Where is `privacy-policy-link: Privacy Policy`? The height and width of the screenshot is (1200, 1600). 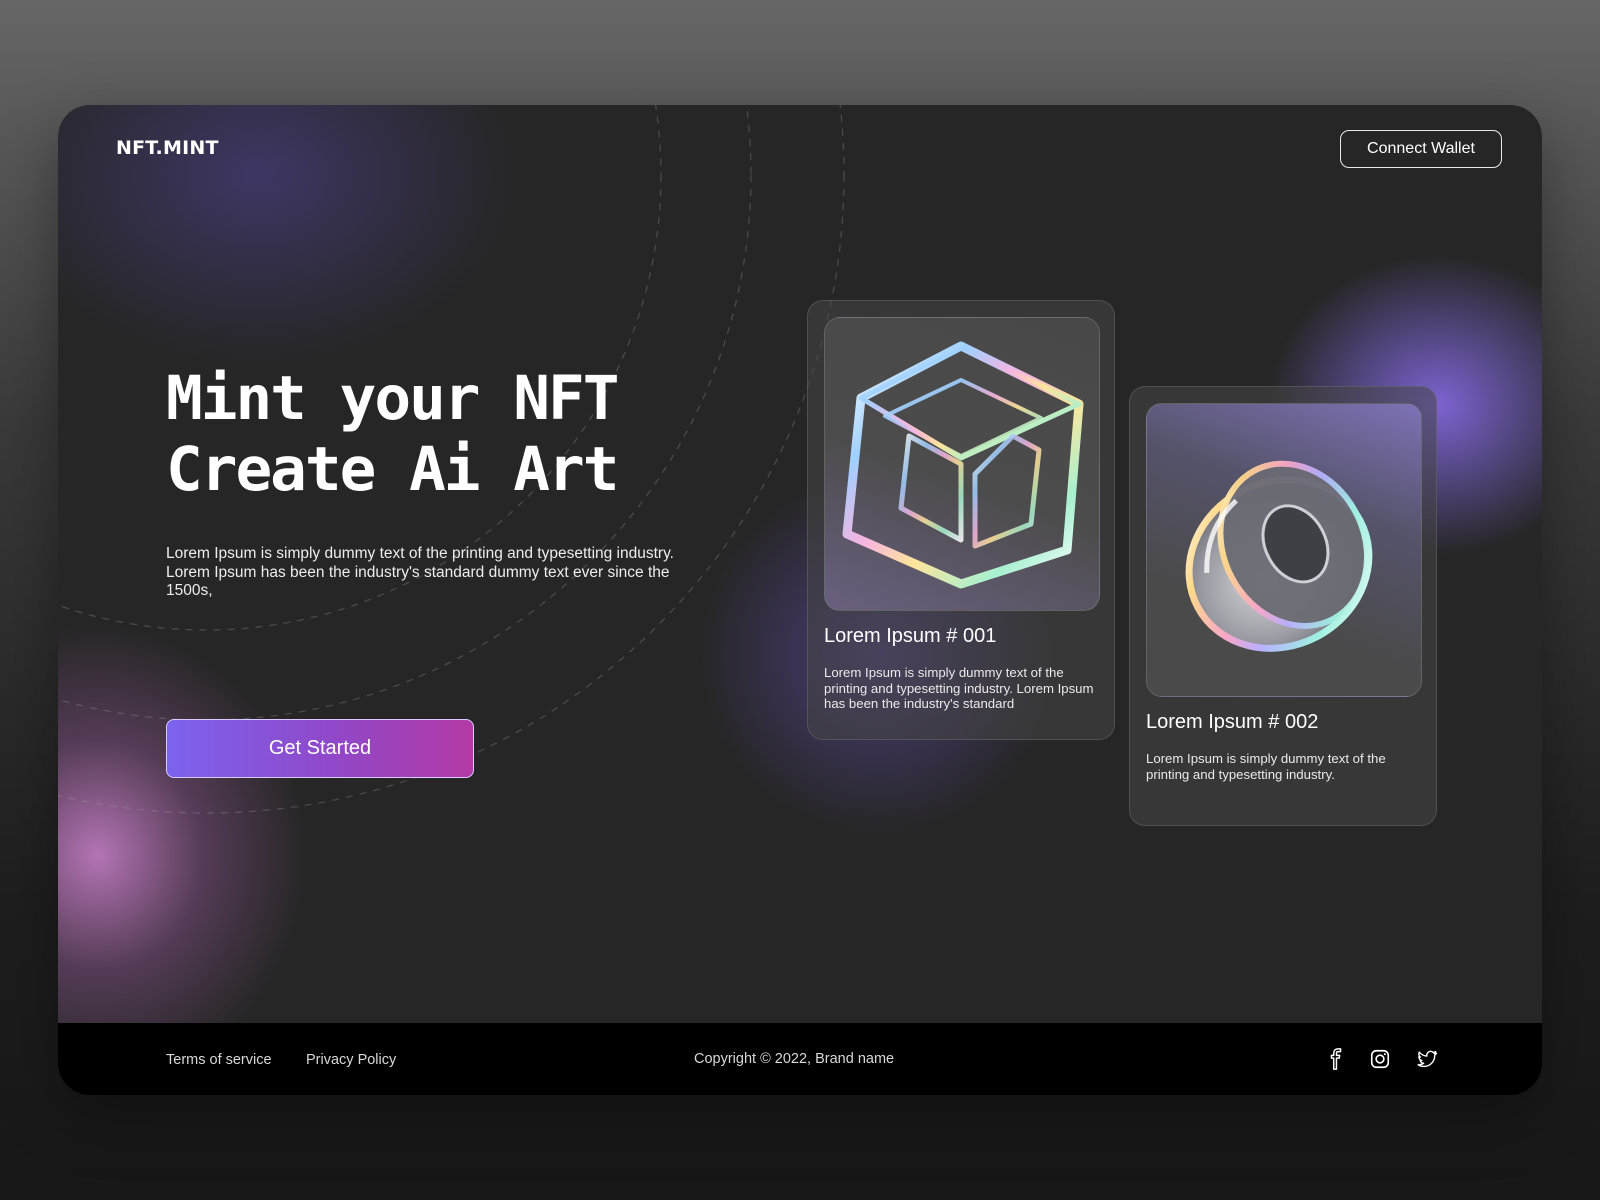
privacy-policy-link: Privacy Policy is located at coordinates (351, 1060).